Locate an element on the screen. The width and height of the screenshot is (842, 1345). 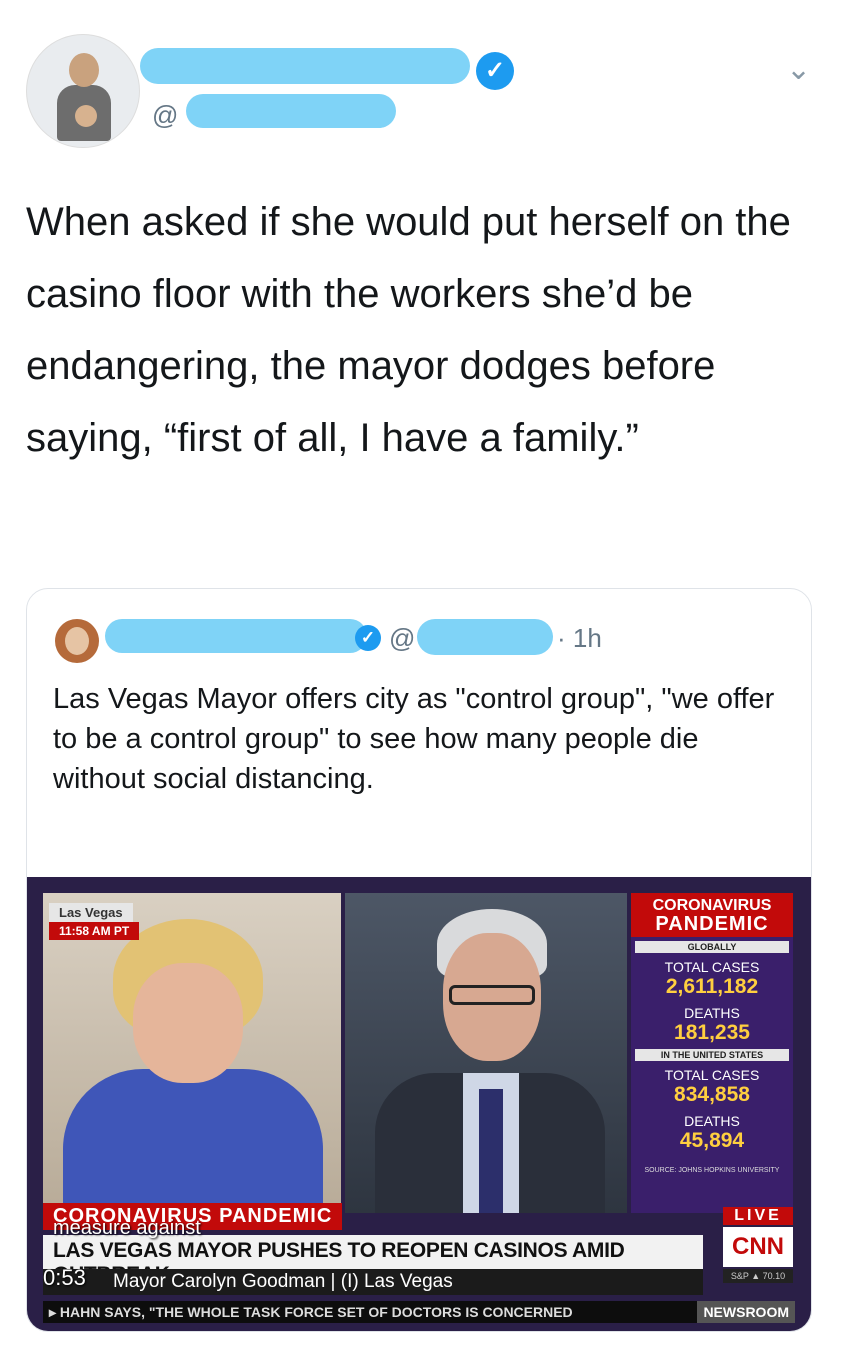
global-cases-value: 2,611,182 is located at coordinates (712, 986).